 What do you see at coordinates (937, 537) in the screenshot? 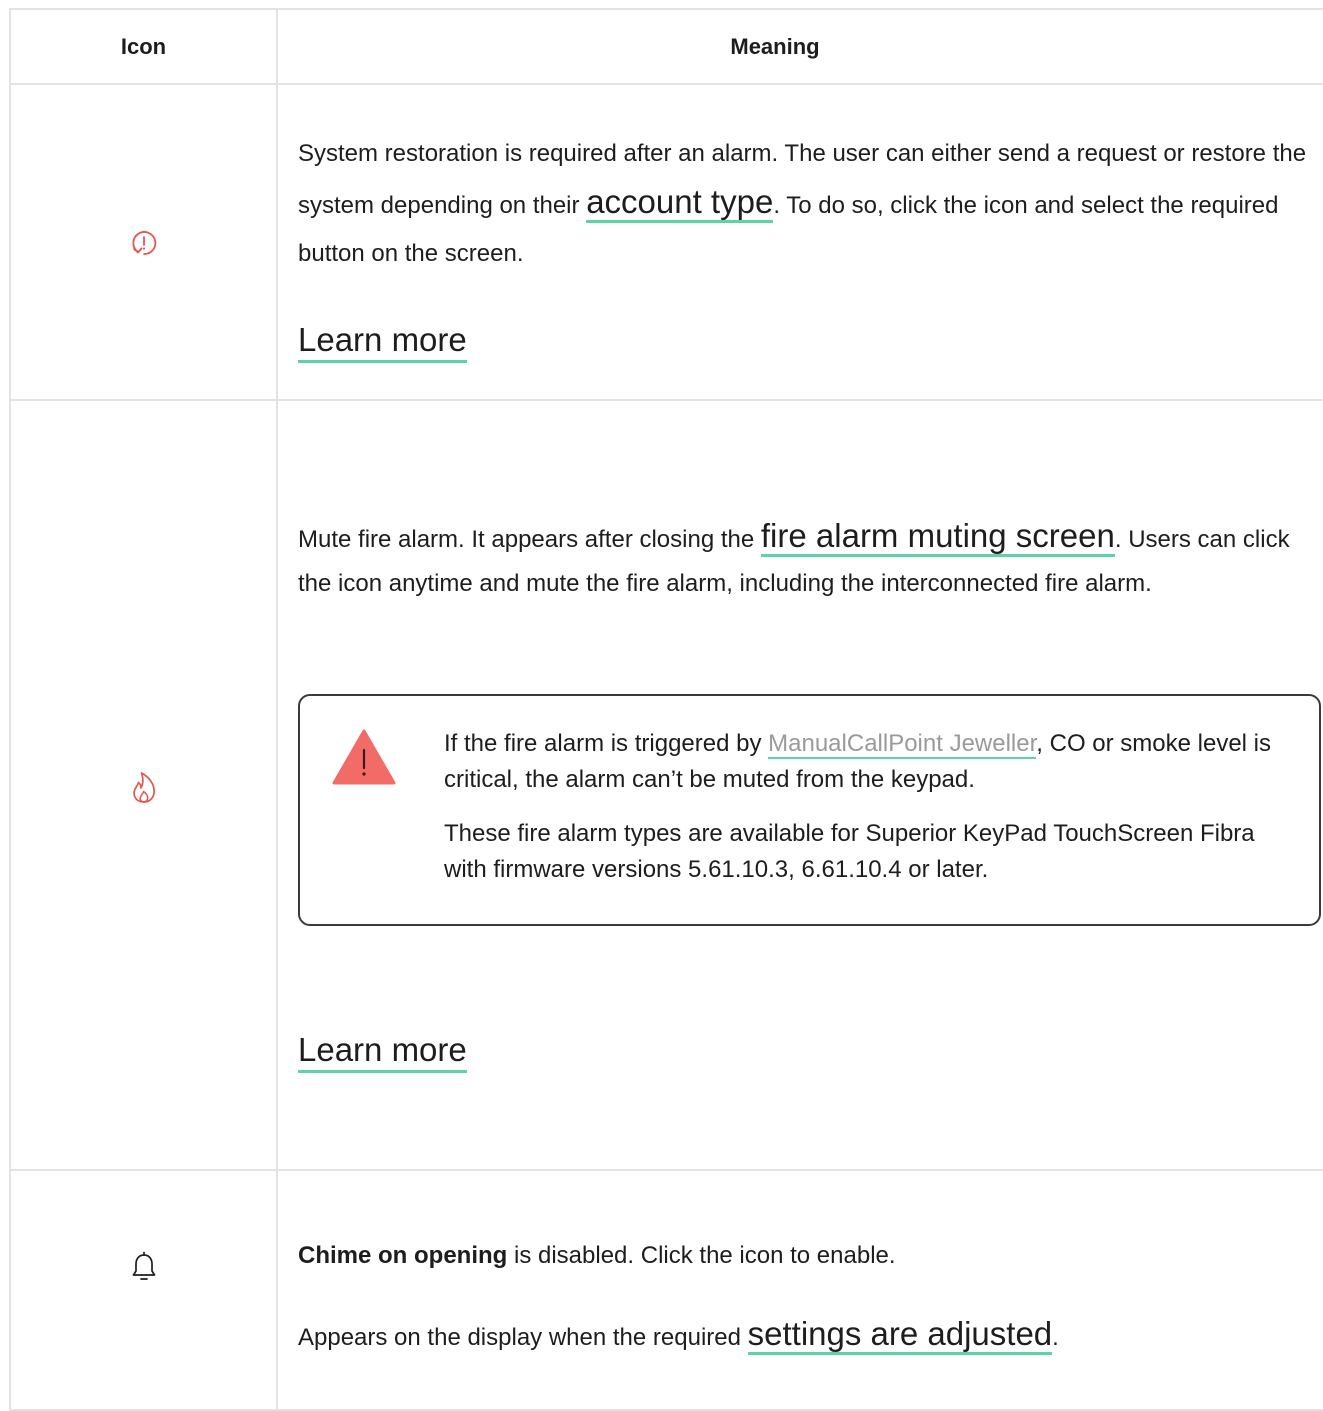
I see `fire-alarm-muting-screen-link: fire alarm muting screen` at bounding box center [937, 537].